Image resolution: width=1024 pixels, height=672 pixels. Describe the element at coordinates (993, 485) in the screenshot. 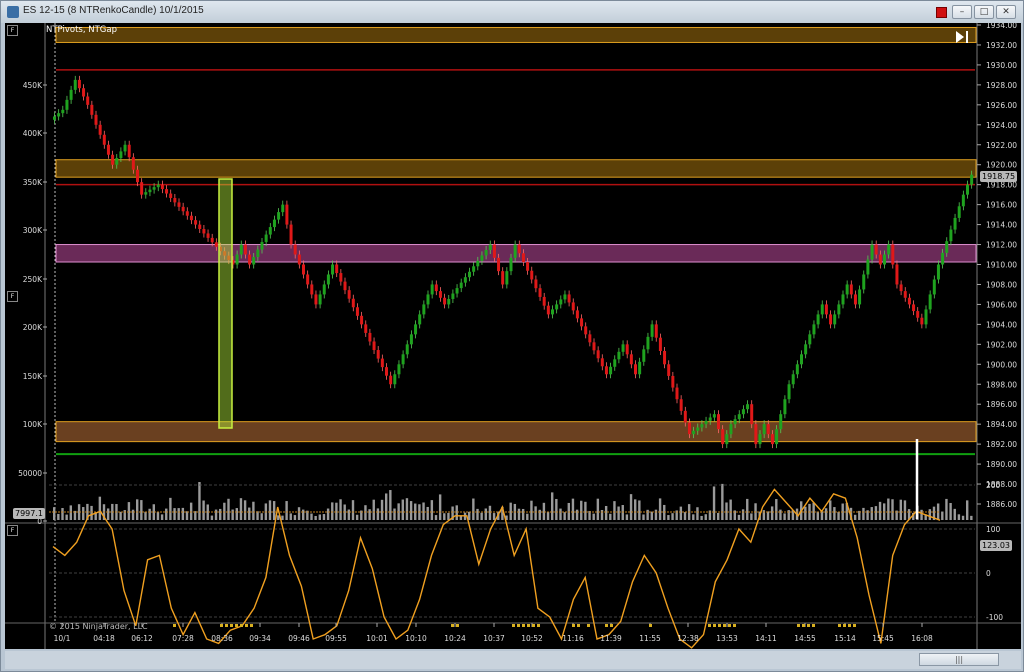

I see `osc-tick-label: 200` at that location.